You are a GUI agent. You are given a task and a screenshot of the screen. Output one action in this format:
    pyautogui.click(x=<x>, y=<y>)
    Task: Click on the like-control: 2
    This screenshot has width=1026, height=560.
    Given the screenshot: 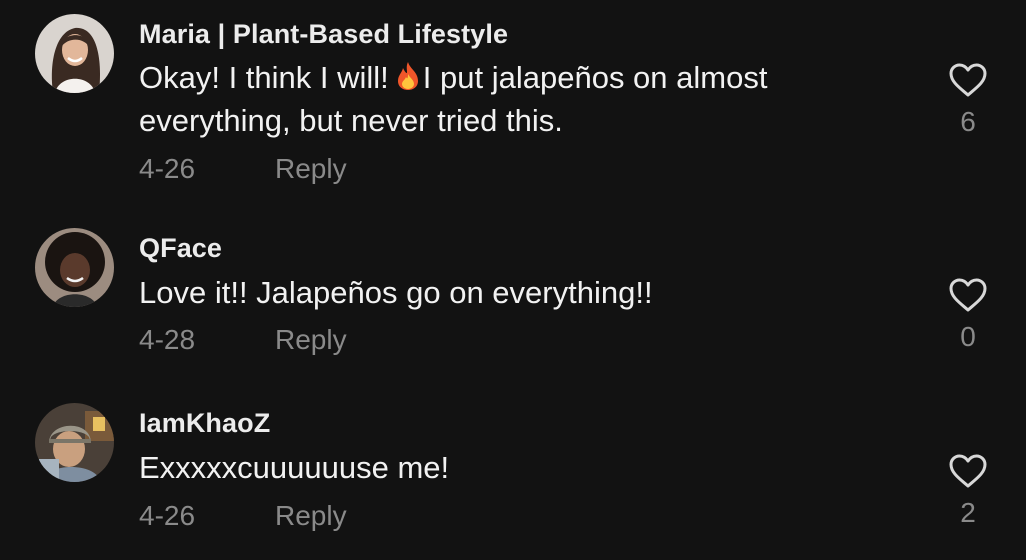 What is the action you would take?
    pyautogui.click(x=968, y=491)
    